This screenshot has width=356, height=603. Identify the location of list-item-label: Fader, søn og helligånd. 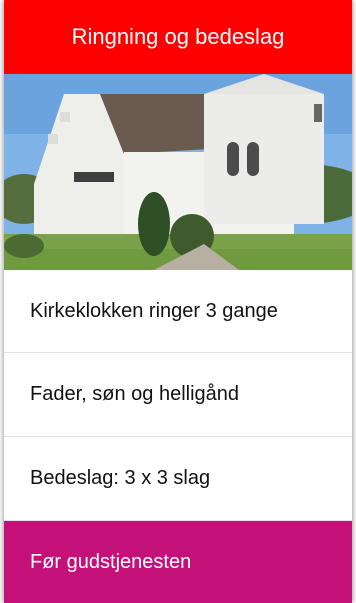
(135, 394).